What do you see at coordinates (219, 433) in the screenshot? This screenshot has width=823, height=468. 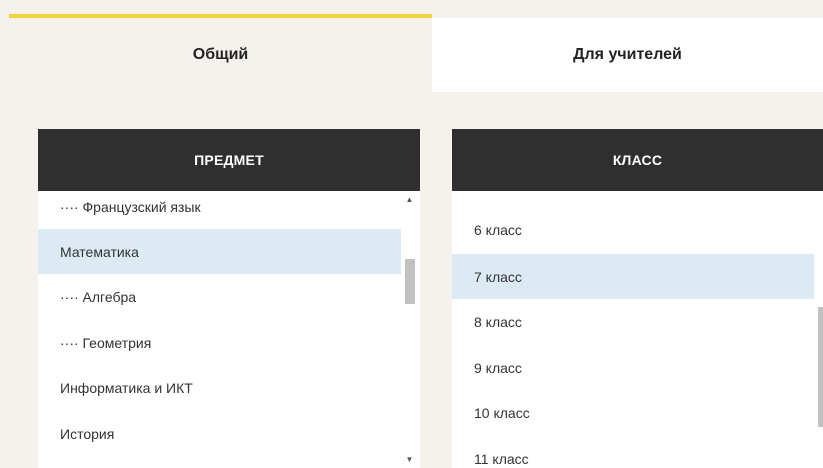 I see `subject-item-history: История` at bounding box center [219, 433].